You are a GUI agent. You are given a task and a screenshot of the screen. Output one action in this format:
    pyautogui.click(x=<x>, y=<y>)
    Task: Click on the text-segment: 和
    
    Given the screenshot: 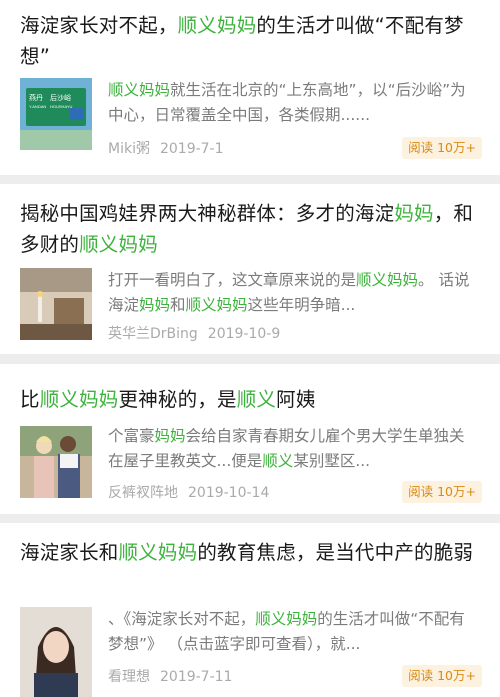 What is the action you would take?
    pyautogui.click(x=178, y=305)
    